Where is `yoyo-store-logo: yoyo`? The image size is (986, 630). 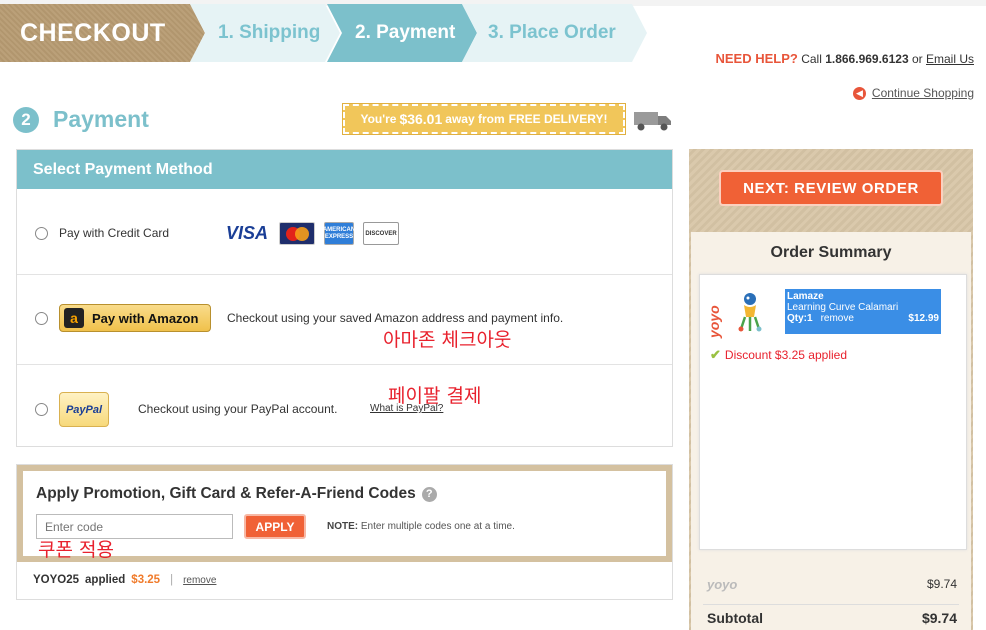 yoyo-store-logo: yoyo is located at coordinates (722, 584).